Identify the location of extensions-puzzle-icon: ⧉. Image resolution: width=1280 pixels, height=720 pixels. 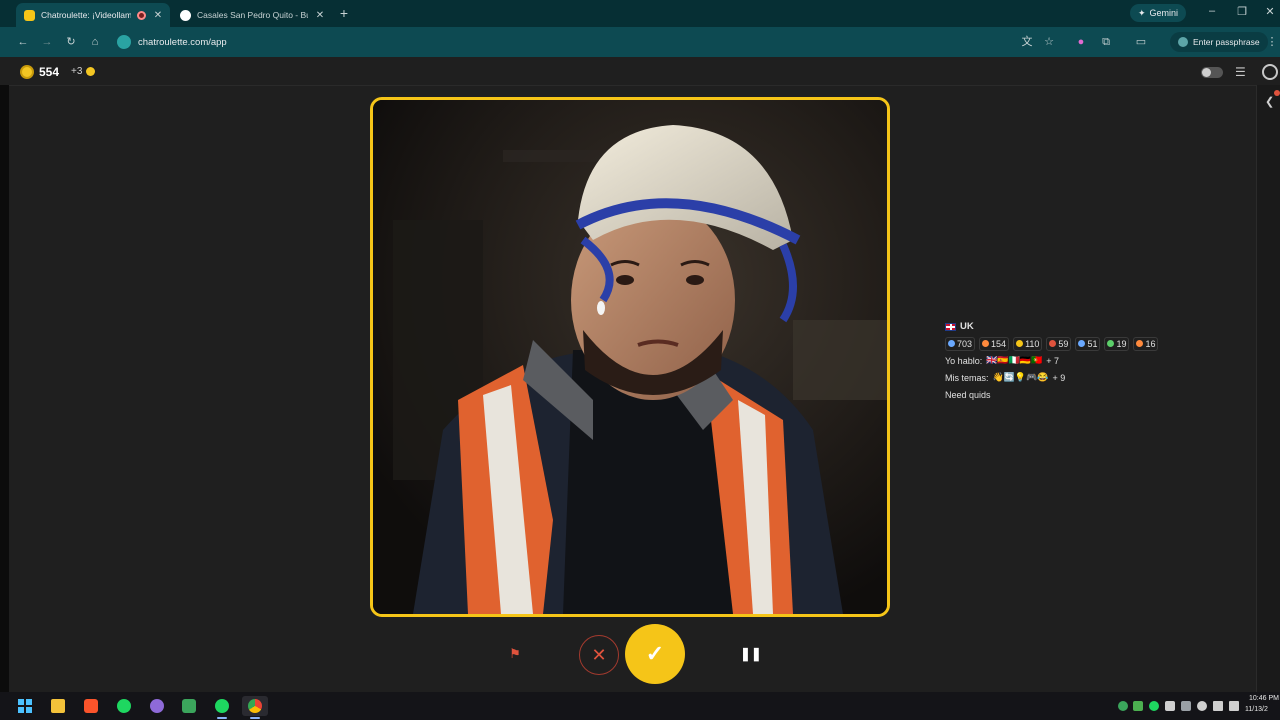
(1106, 42).